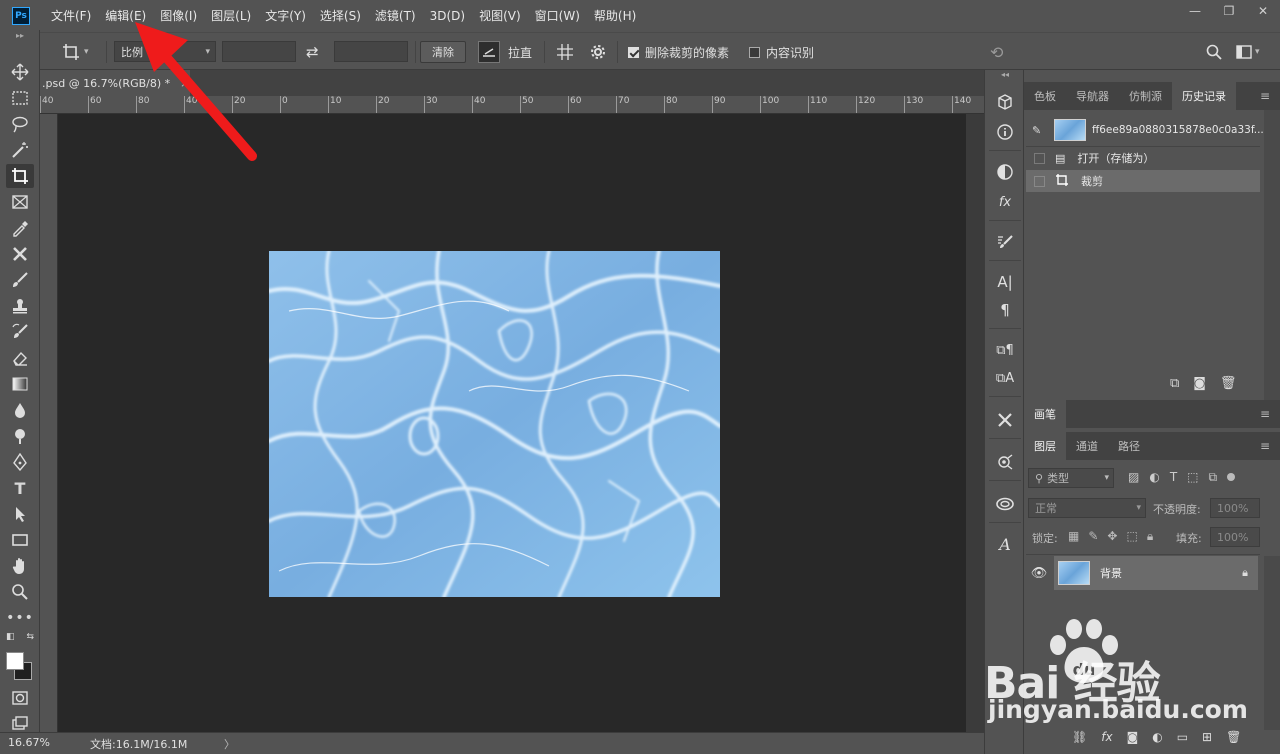 Image resolution: width=1280 pixels, height=754 pixels. What do you see at coordinates (1150, 536) in the screenshot?
I see `lock-all-icon: 🔒︎` at bounding box center [1150, 536].